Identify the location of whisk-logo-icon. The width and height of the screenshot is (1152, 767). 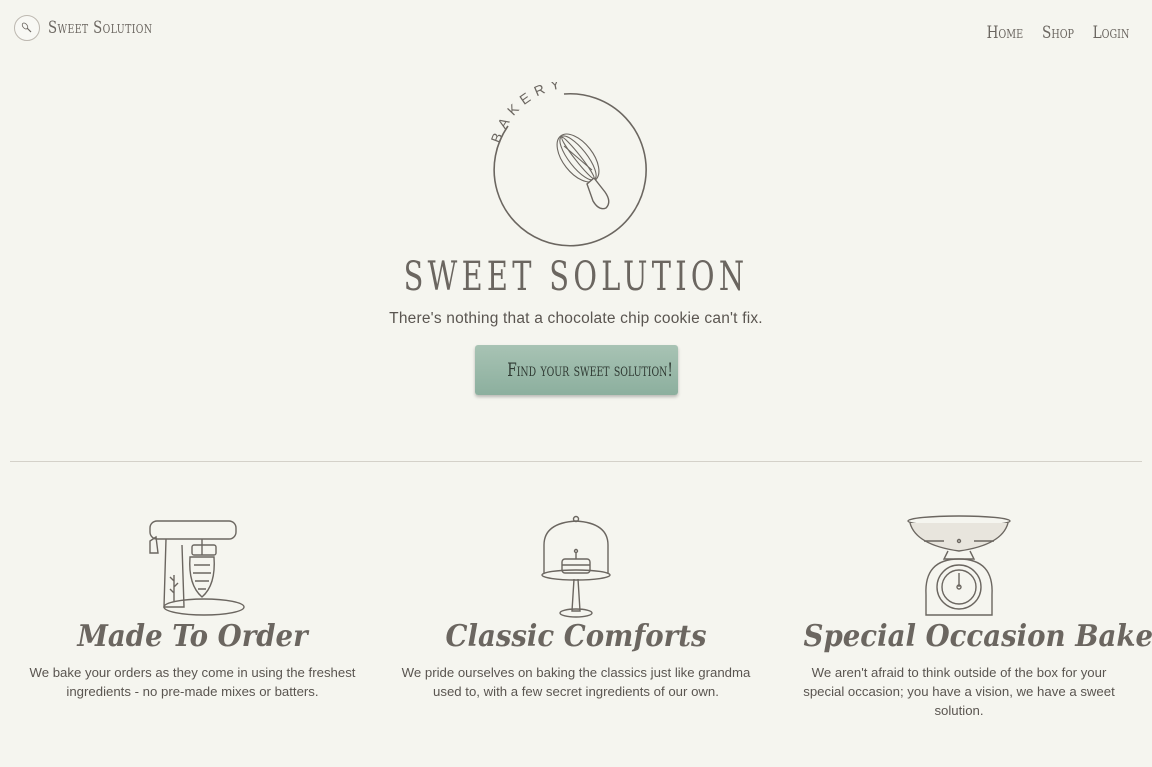
(27, 28).